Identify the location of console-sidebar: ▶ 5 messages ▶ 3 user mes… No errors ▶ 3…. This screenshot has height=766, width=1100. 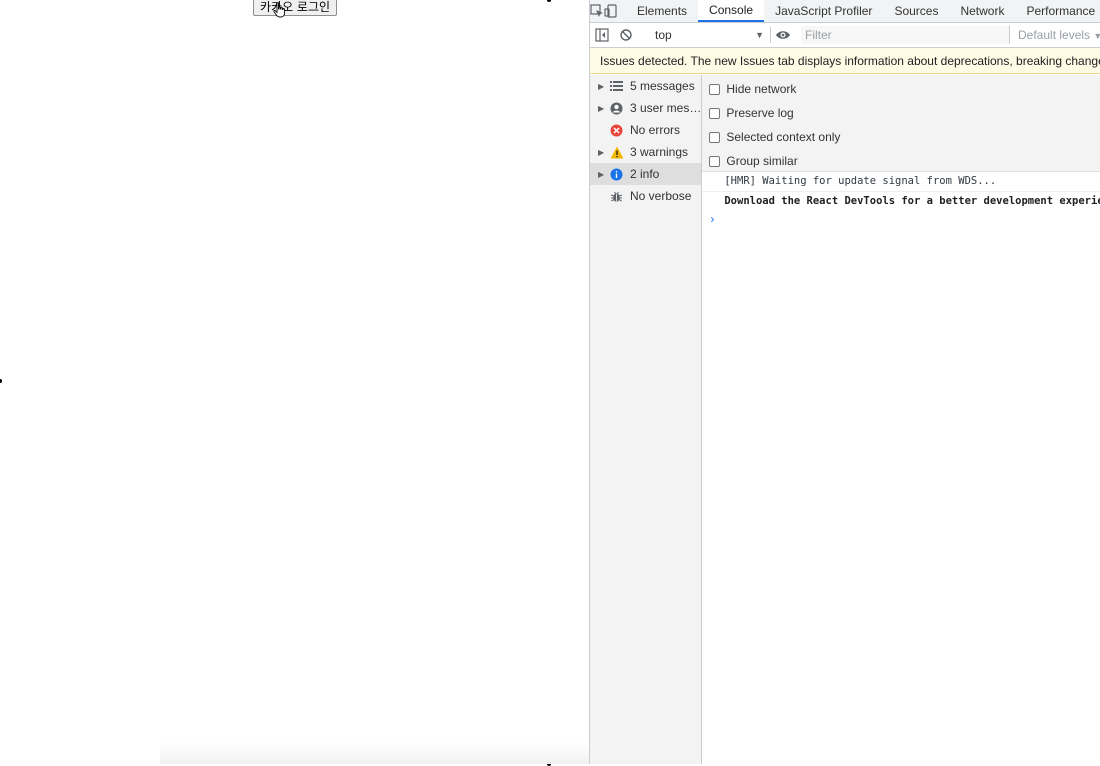
(646, 419).